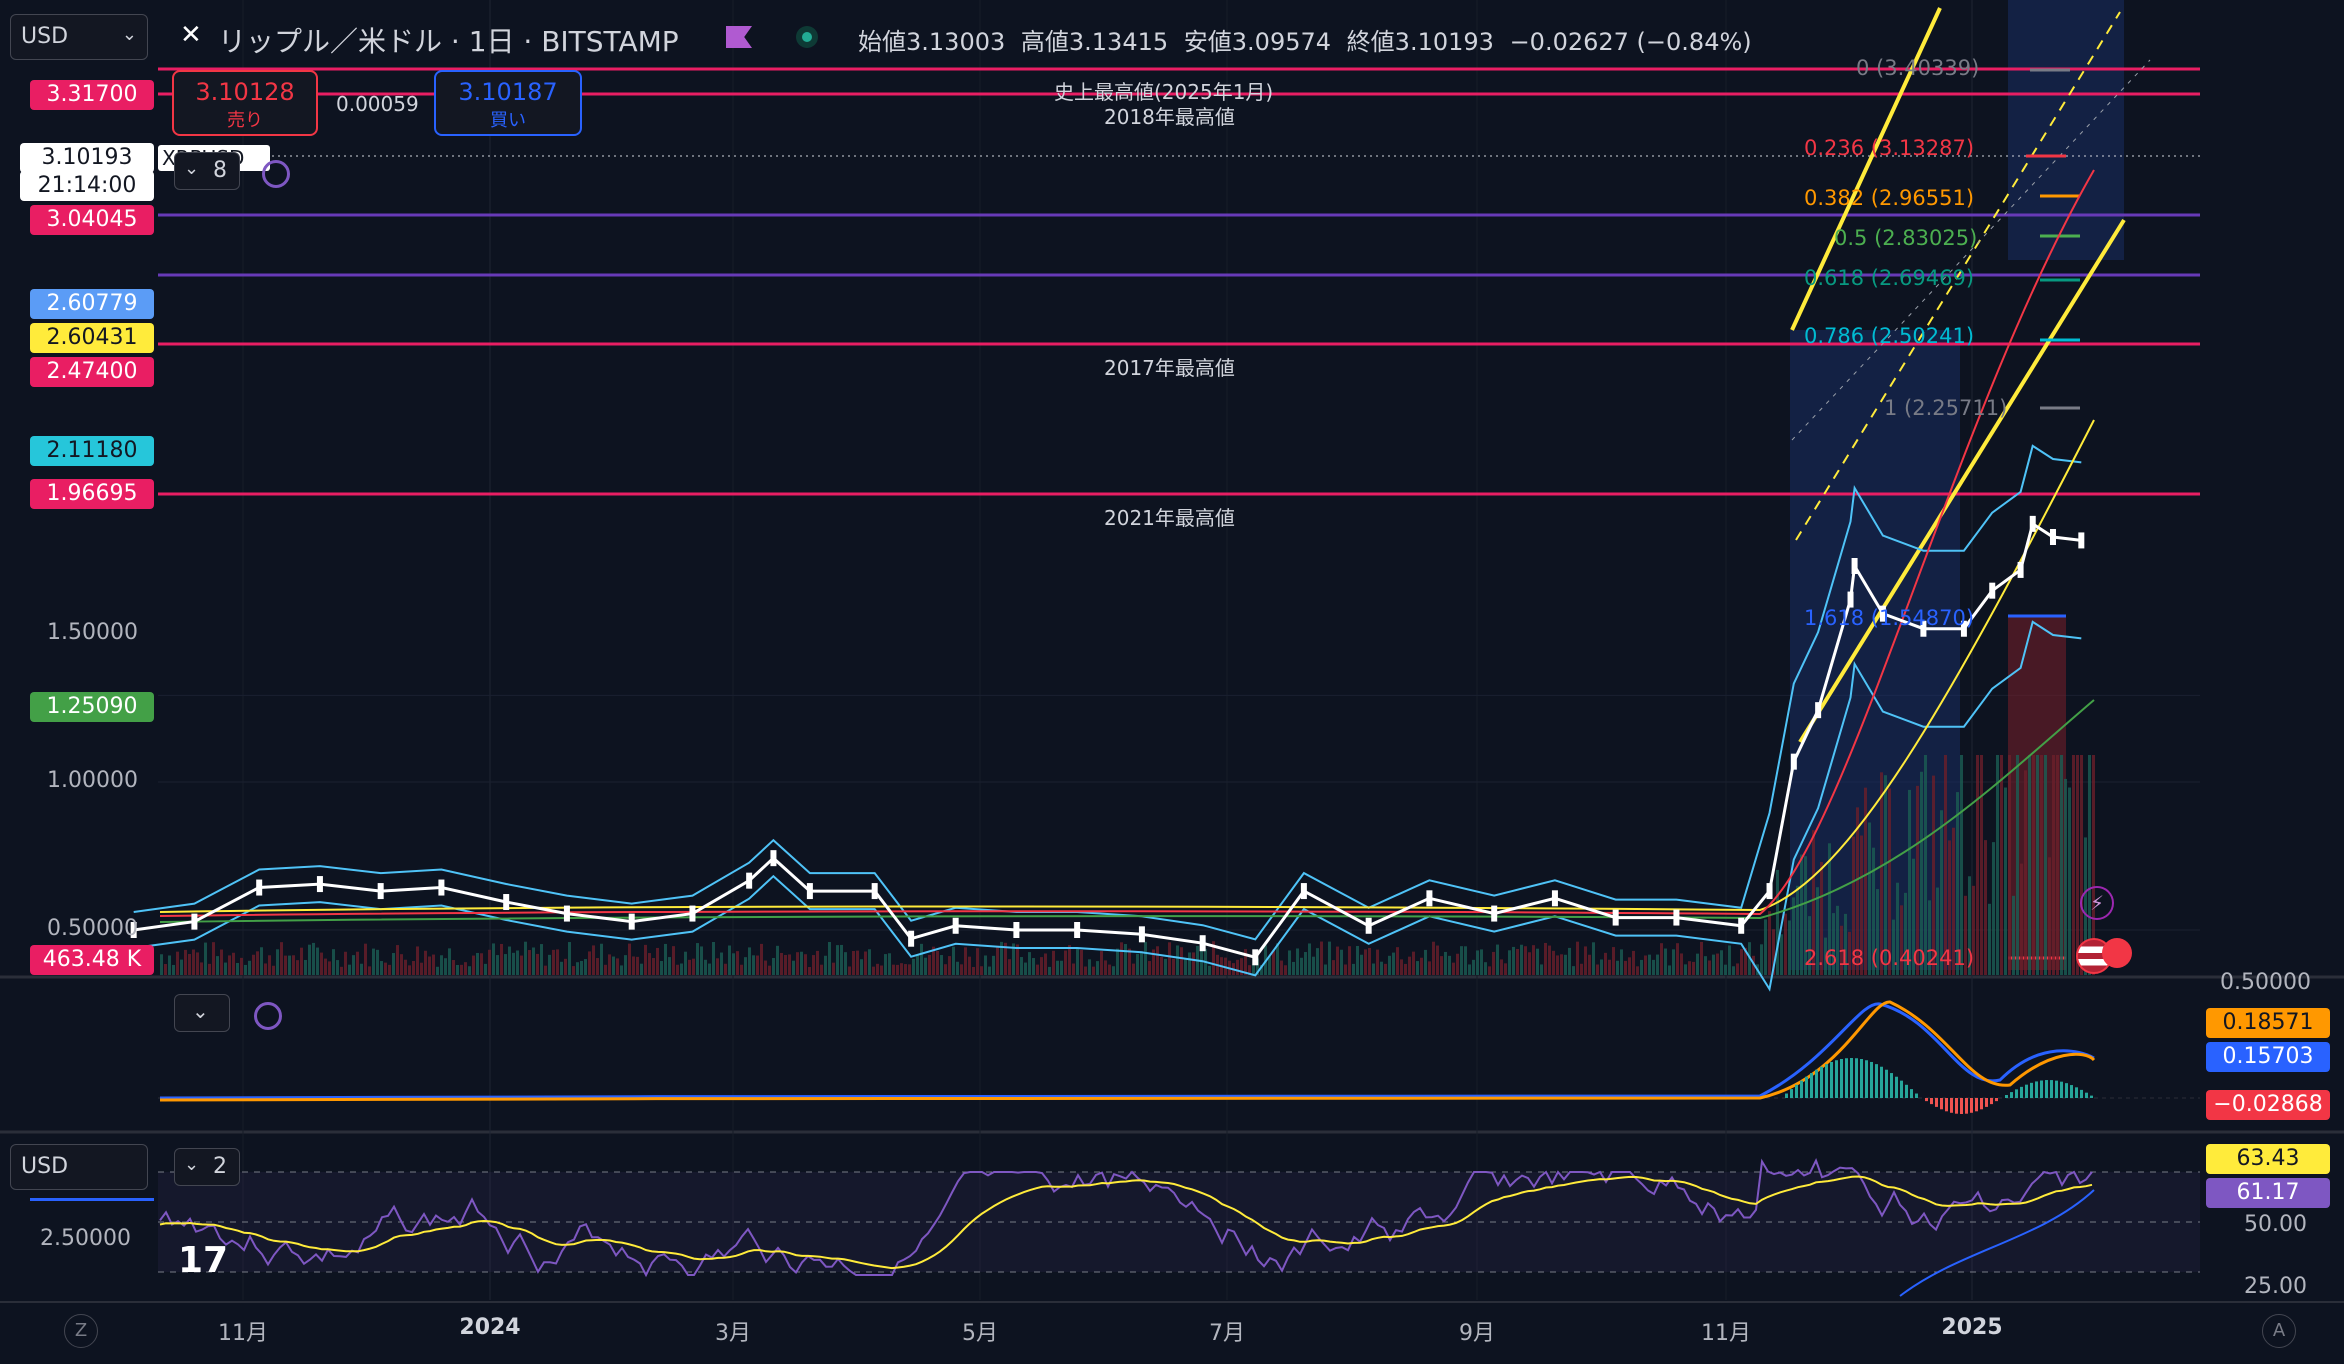 This screenshot has width=2344, height=1364. Describe the element at coordinates (508, 103) in the screenshot. I see `buy-button: 3.10187 買い` at that location.